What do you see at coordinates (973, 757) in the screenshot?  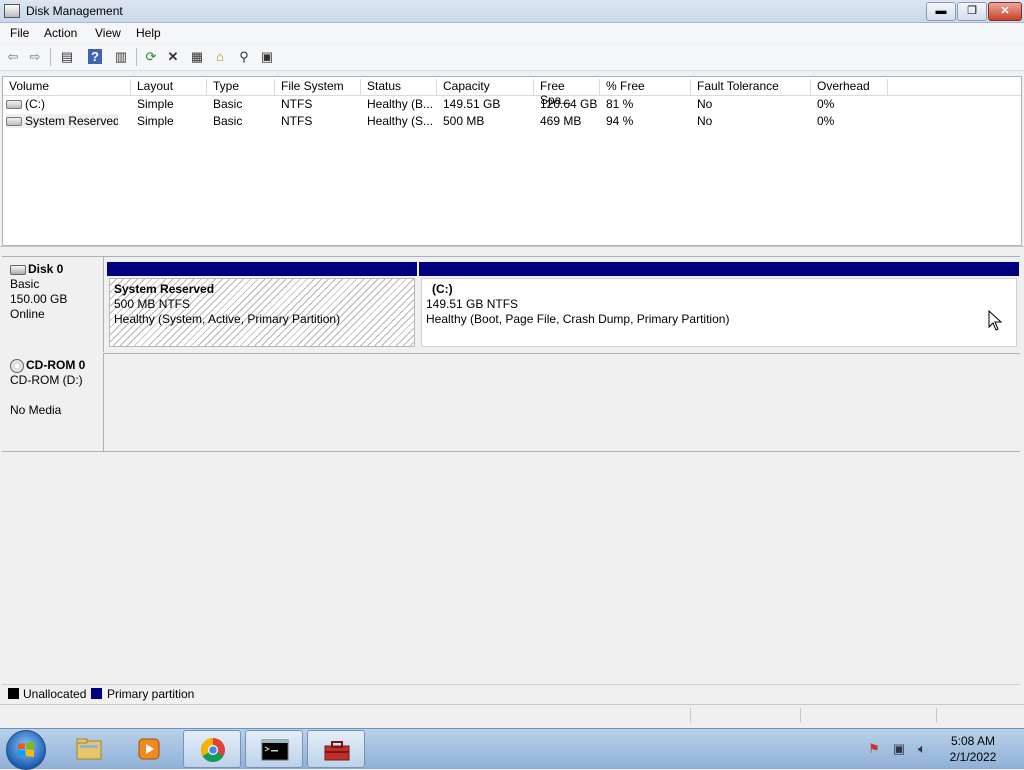 I see `clock-date: 2/1/2022` at bounding box center [973, 757].